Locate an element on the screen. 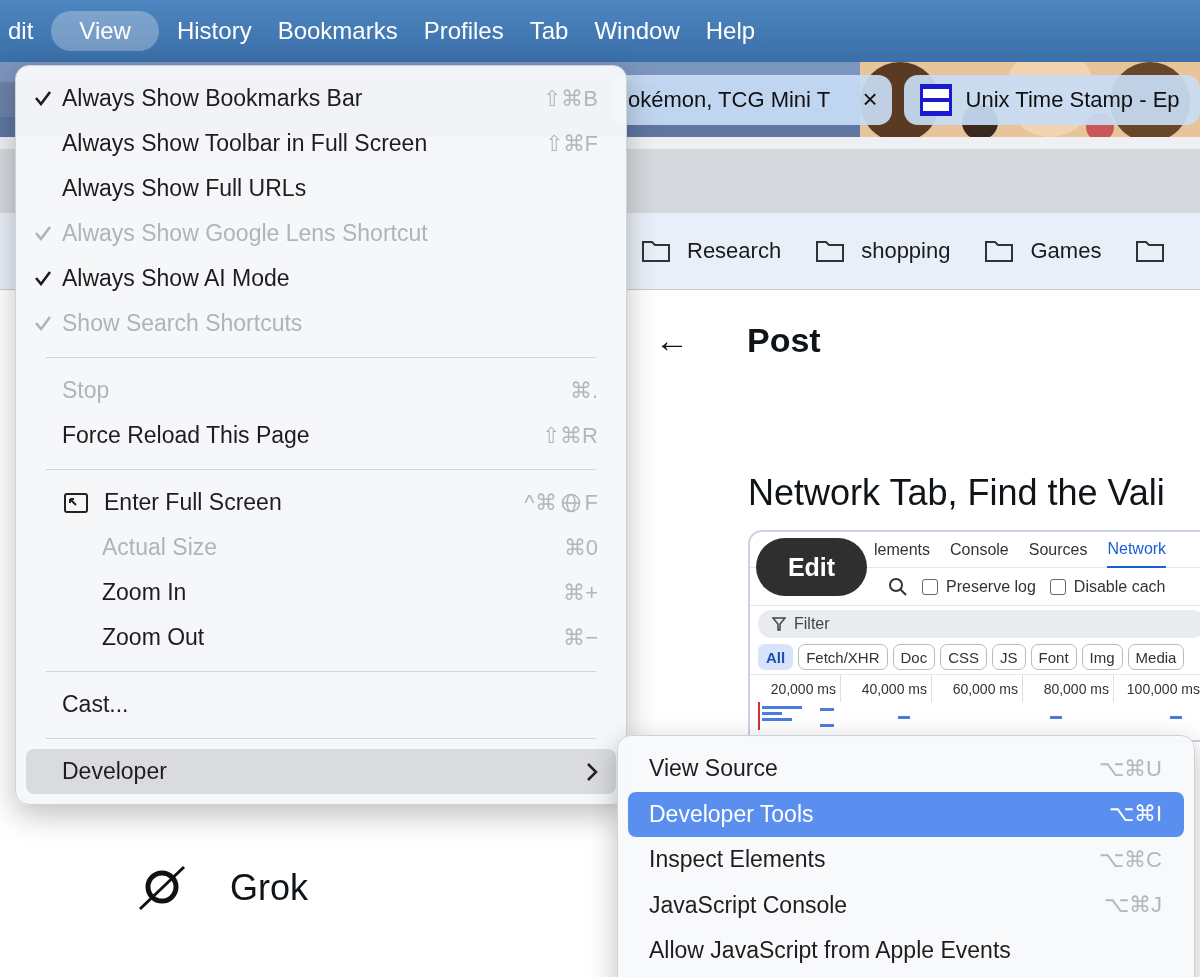  filter-chip: JS is located at coordinates (1009, 657).